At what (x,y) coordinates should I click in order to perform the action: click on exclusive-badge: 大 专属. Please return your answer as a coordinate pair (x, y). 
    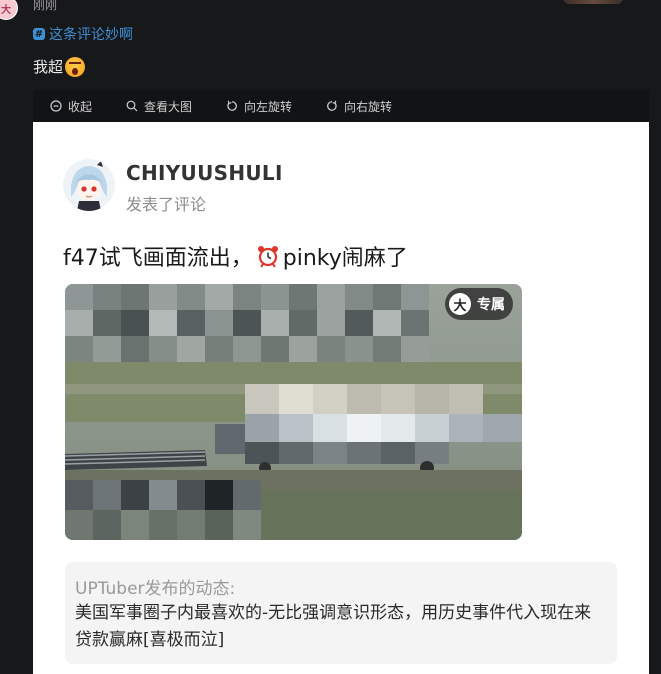
    Looking at the image, I should click on (479, 304).